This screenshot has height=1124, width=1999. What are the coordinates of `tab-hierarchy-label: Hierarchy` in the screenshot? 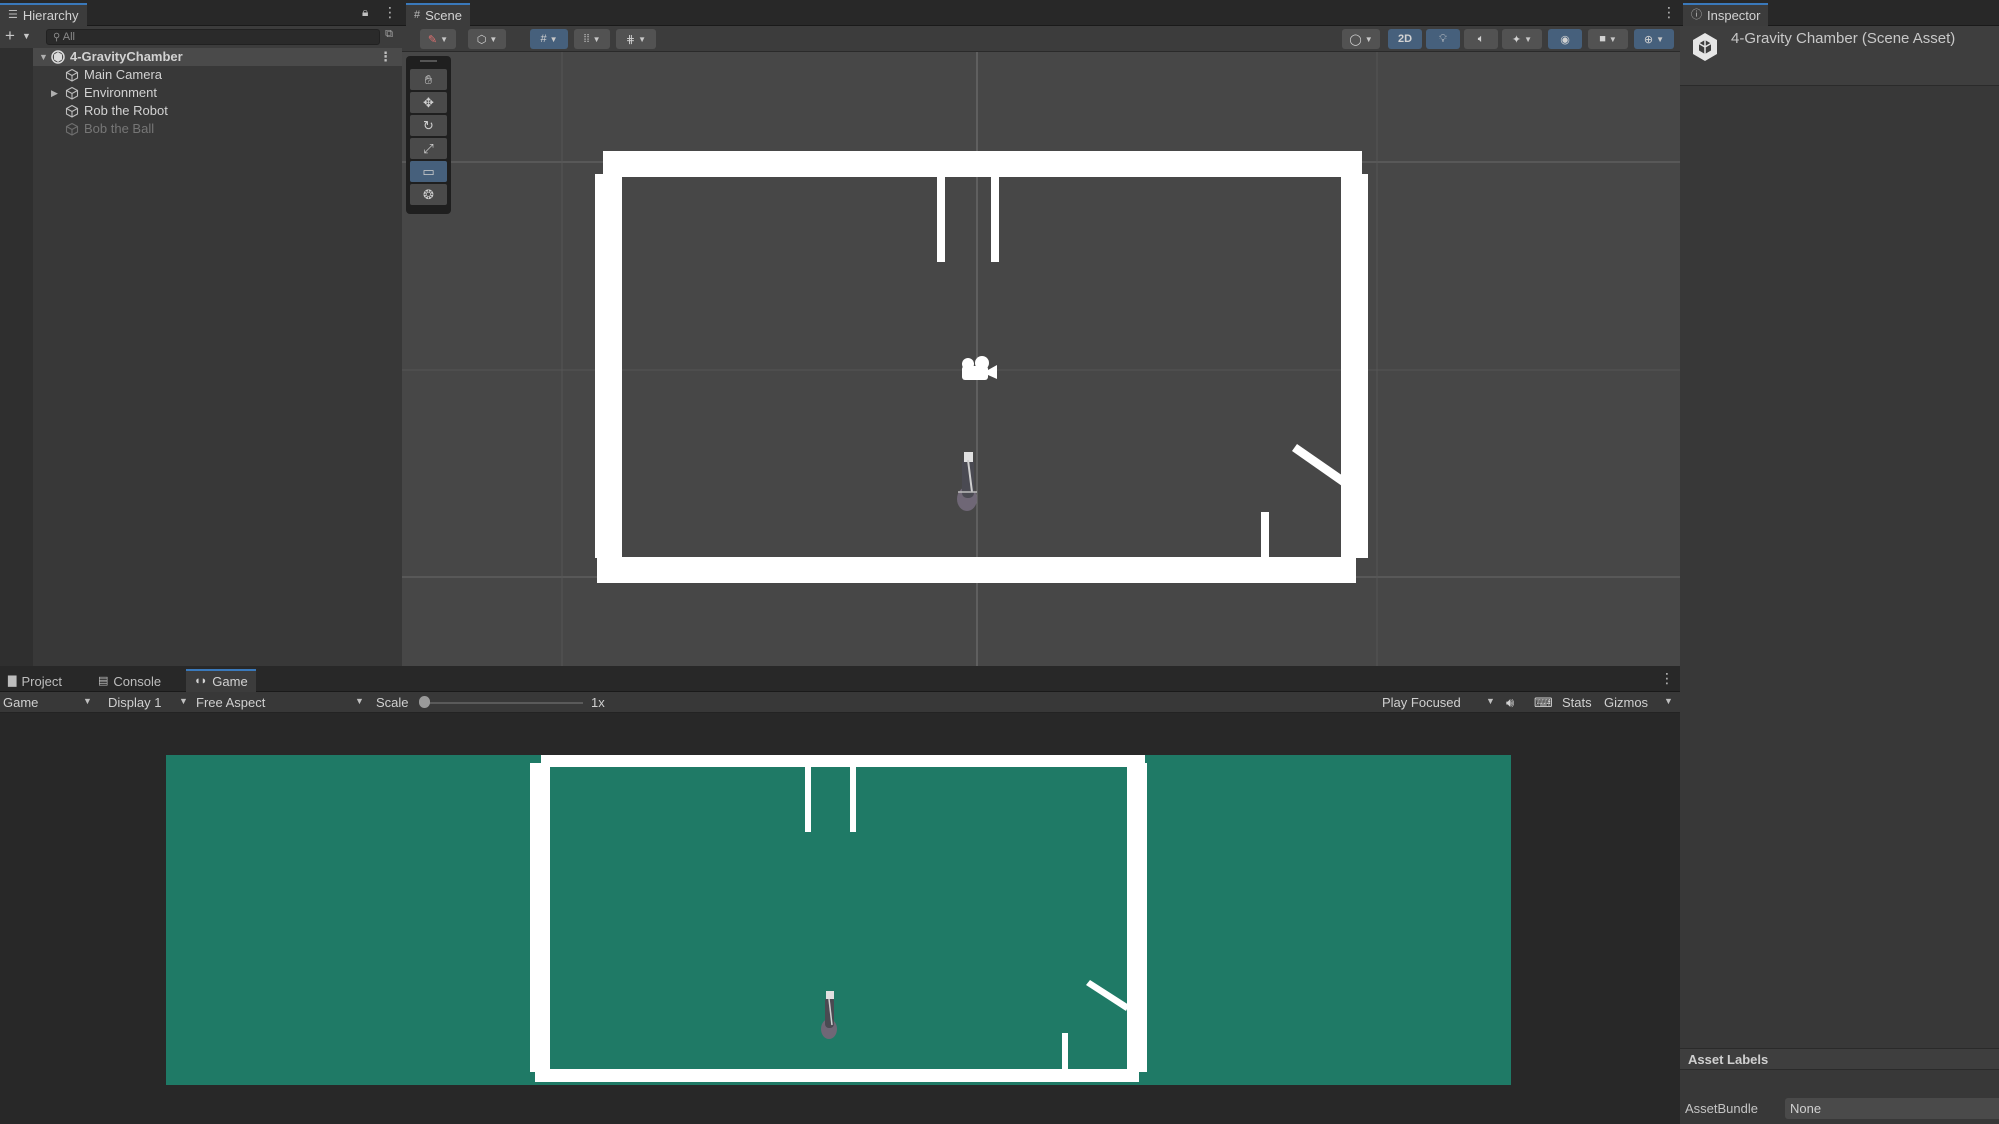 It's located at (50, 15).